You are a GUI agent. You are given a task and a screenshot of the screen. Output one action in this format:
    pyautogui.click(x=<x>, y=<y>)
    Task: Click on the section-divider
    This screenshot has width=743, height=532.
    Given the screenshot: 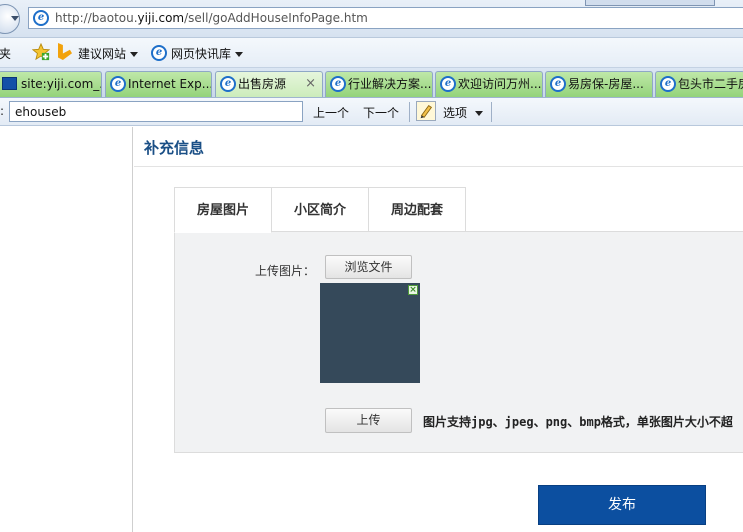 What is the action you would take?
    pyautogui.click(x=438, y=166)
    